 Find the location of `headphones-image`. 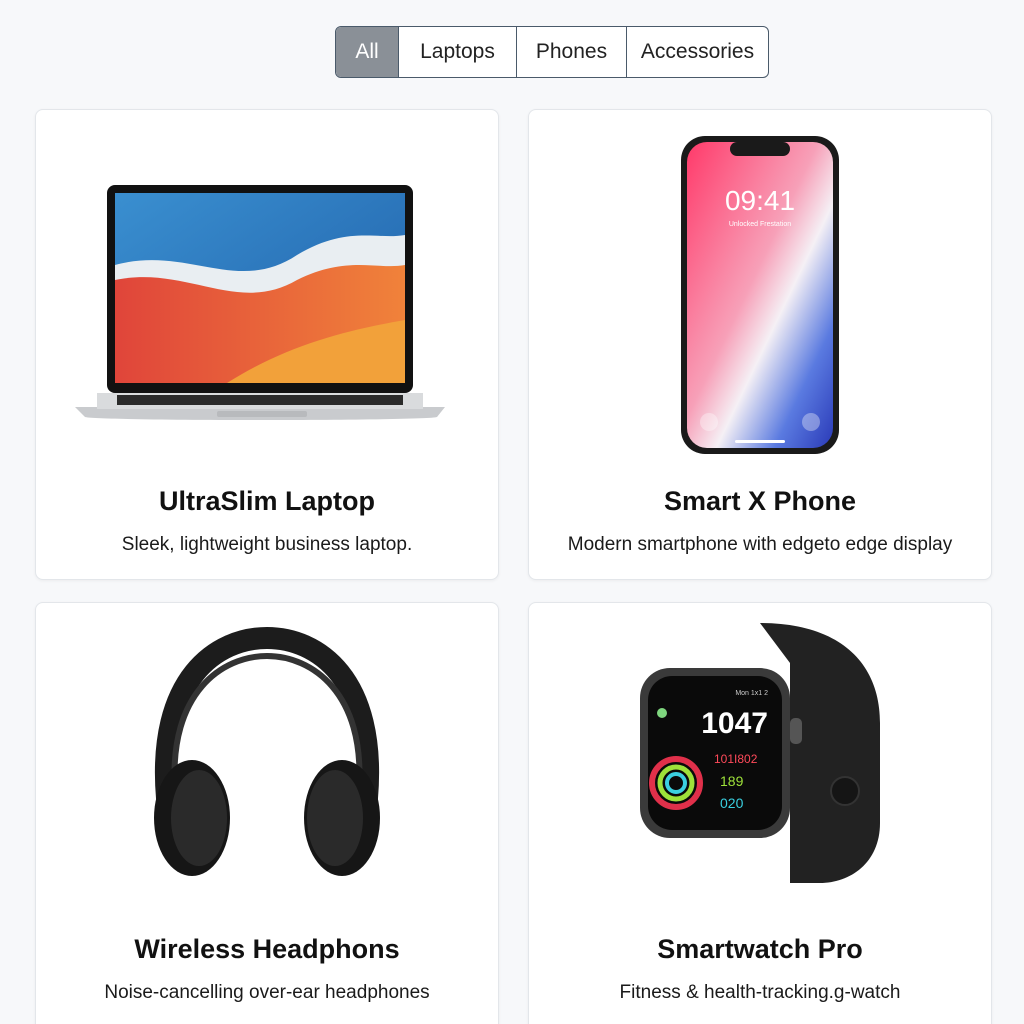

headphones-image is located at coordinates (267, 753).